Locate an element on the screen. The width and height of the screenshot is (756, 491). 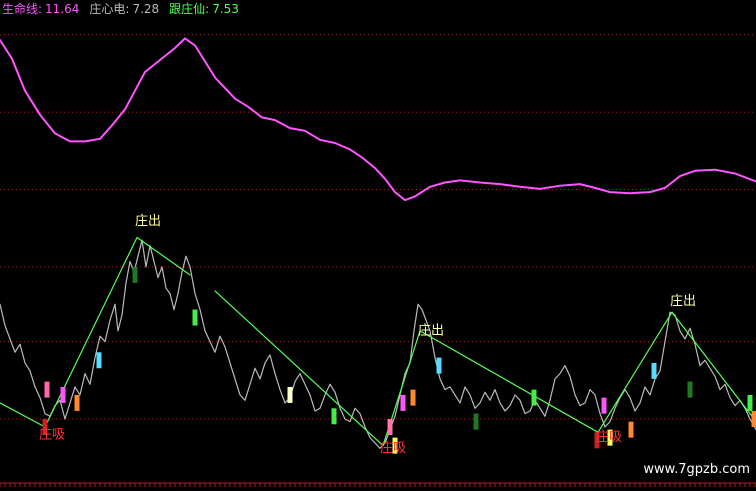
legend-label-follower: 跟庄仙: is located at coordinates (189, 9).